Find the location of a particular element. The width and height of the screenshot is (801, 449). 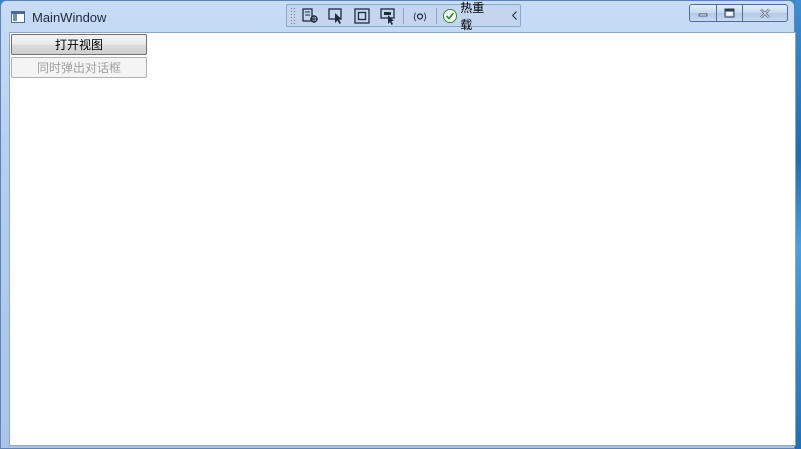

check-circle-icon is located at coordinates (450, 15).